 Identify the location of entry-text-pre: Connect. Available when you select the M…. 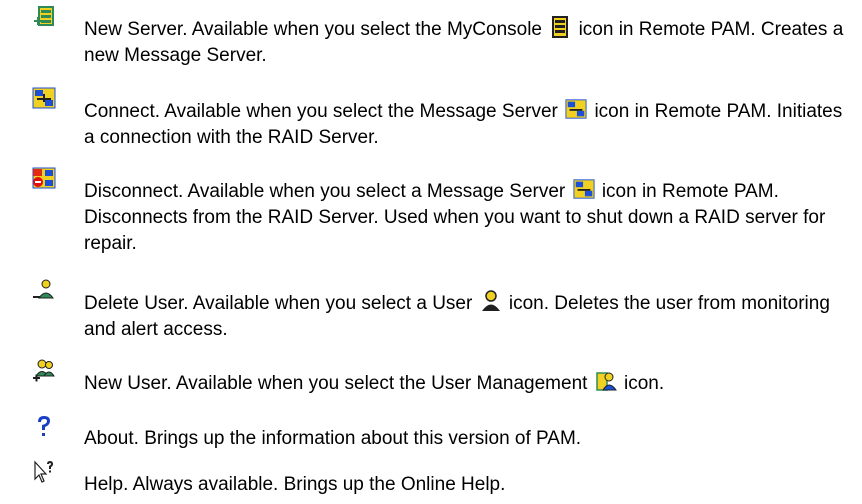
(321, 111).